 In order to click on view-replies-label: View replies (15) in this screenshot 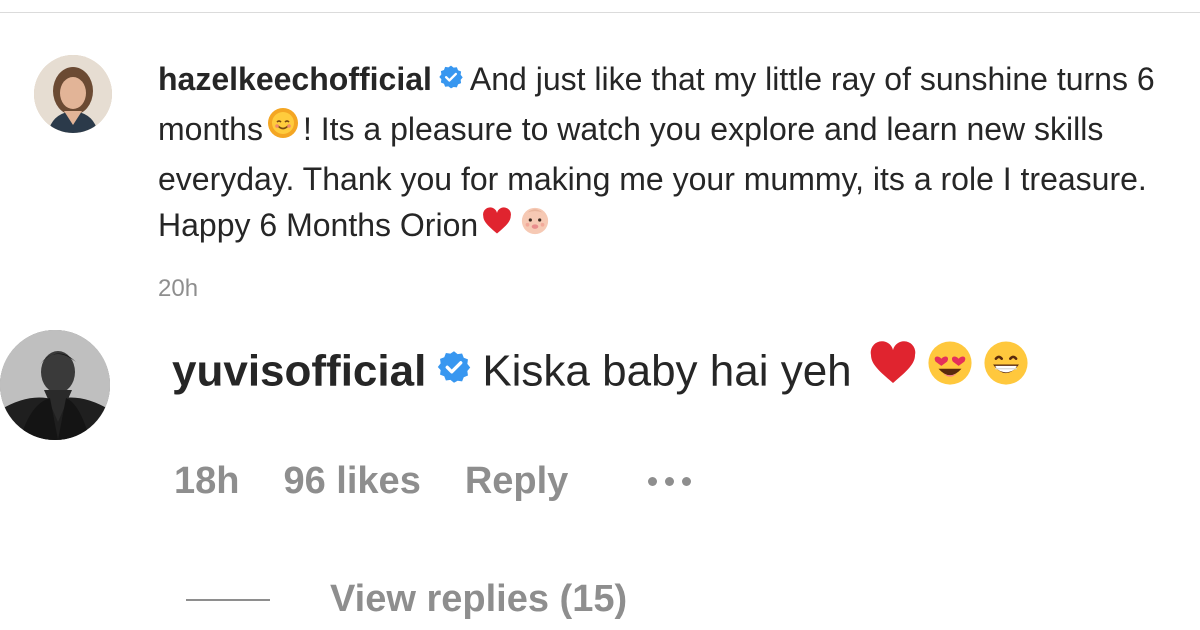, I will do `click(479, 599)`.